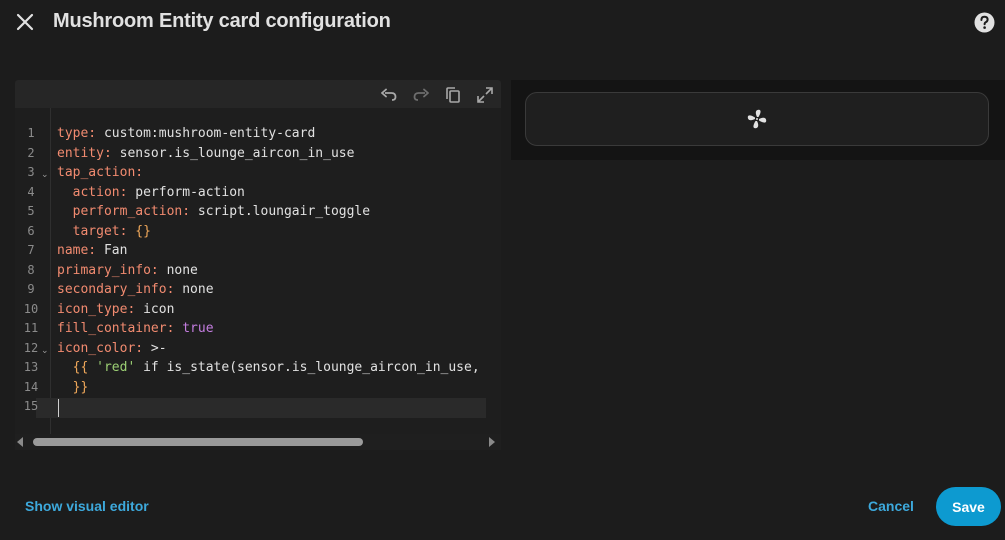 The height and width of the screenshot is (540, 1005). What do you see at coordinates (100, 348) in the screenshot?
I see `code-token: icon_color:` at bounding box center [100, 348].